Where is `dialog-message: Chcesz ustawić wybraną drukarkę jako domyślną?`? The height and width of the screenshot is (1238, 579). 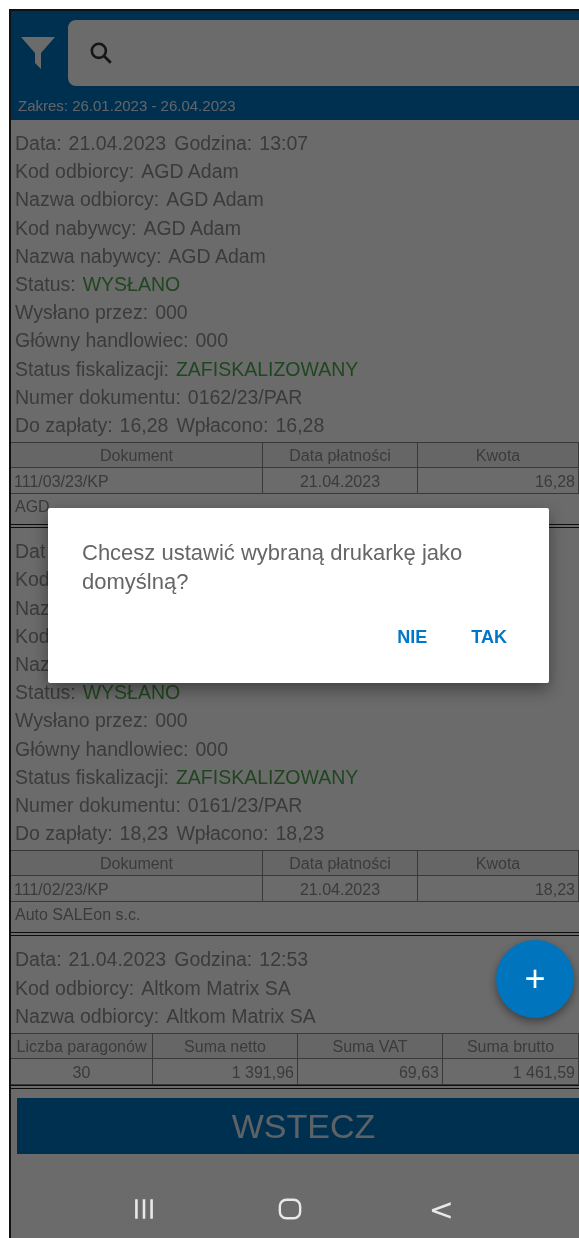
dialog-message: Chcesz ustawić wybraną drukarkę jako domyślną? is located at coordinates (273, 567).